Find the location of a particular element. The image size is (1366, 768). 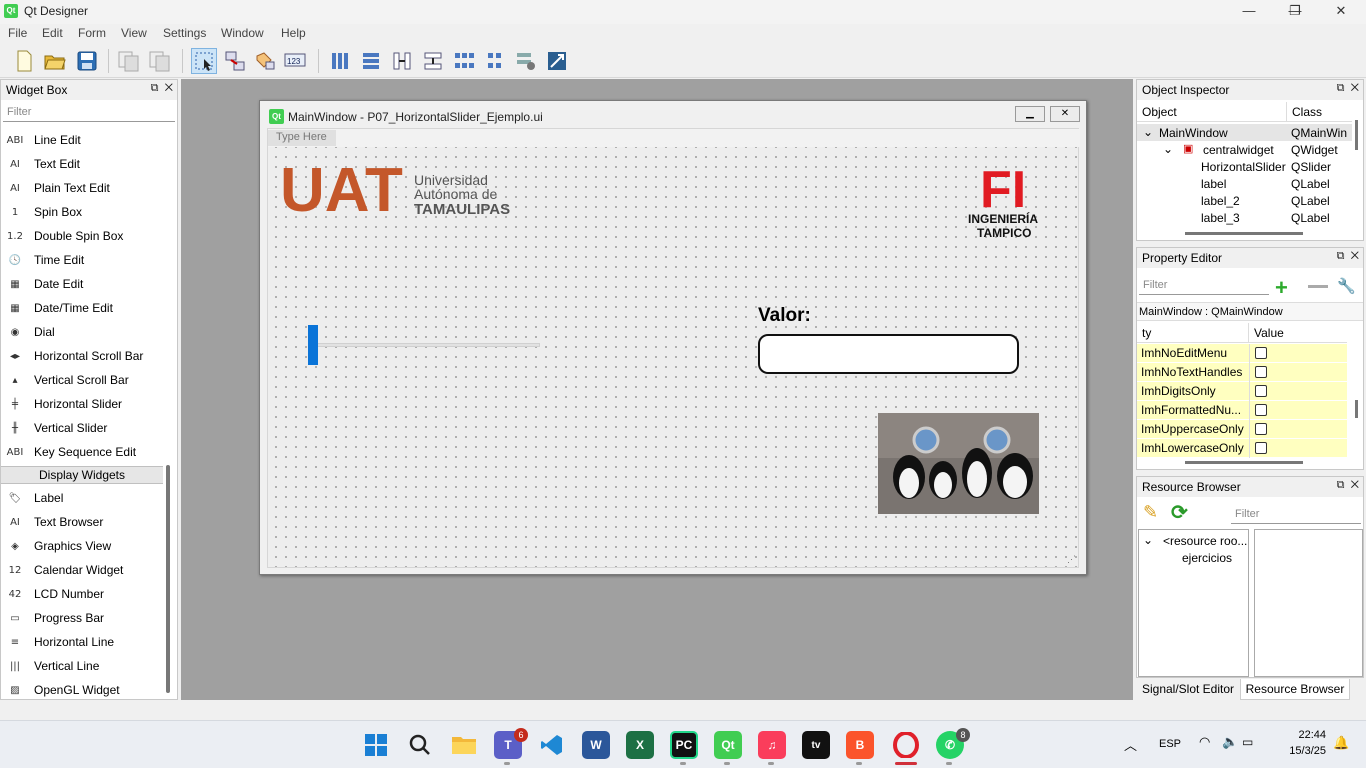

chevron-up-icon: ︿ is located at coordinates (1130, 744).